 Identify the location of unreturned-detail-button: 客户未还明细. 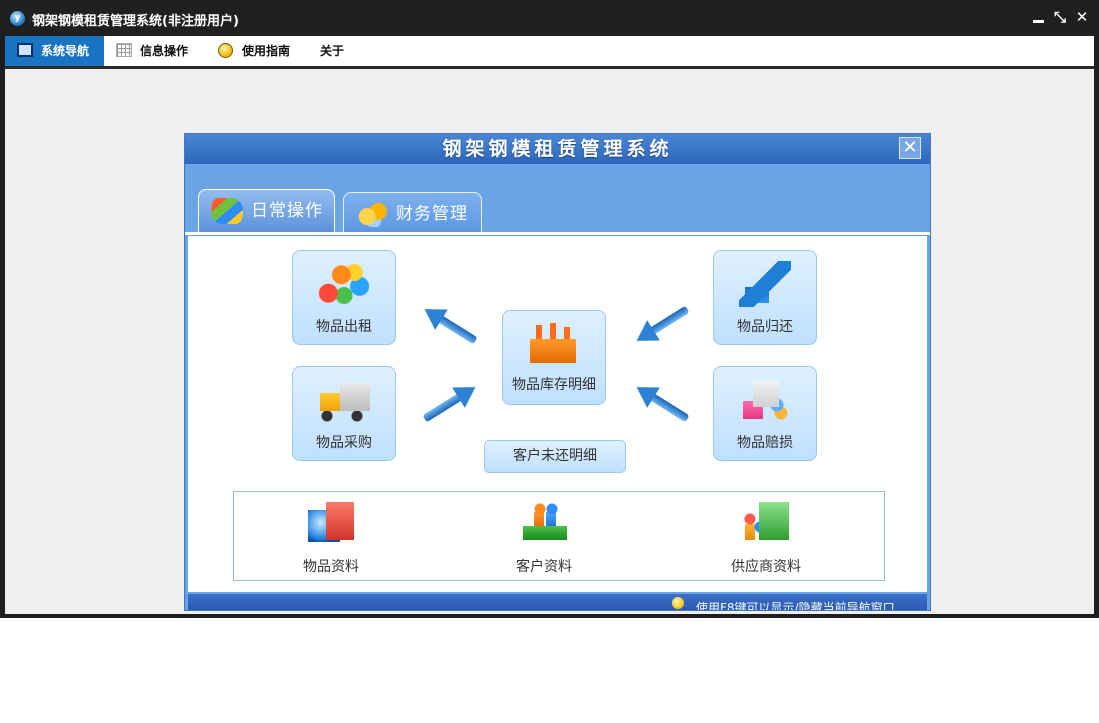
(555, 456).